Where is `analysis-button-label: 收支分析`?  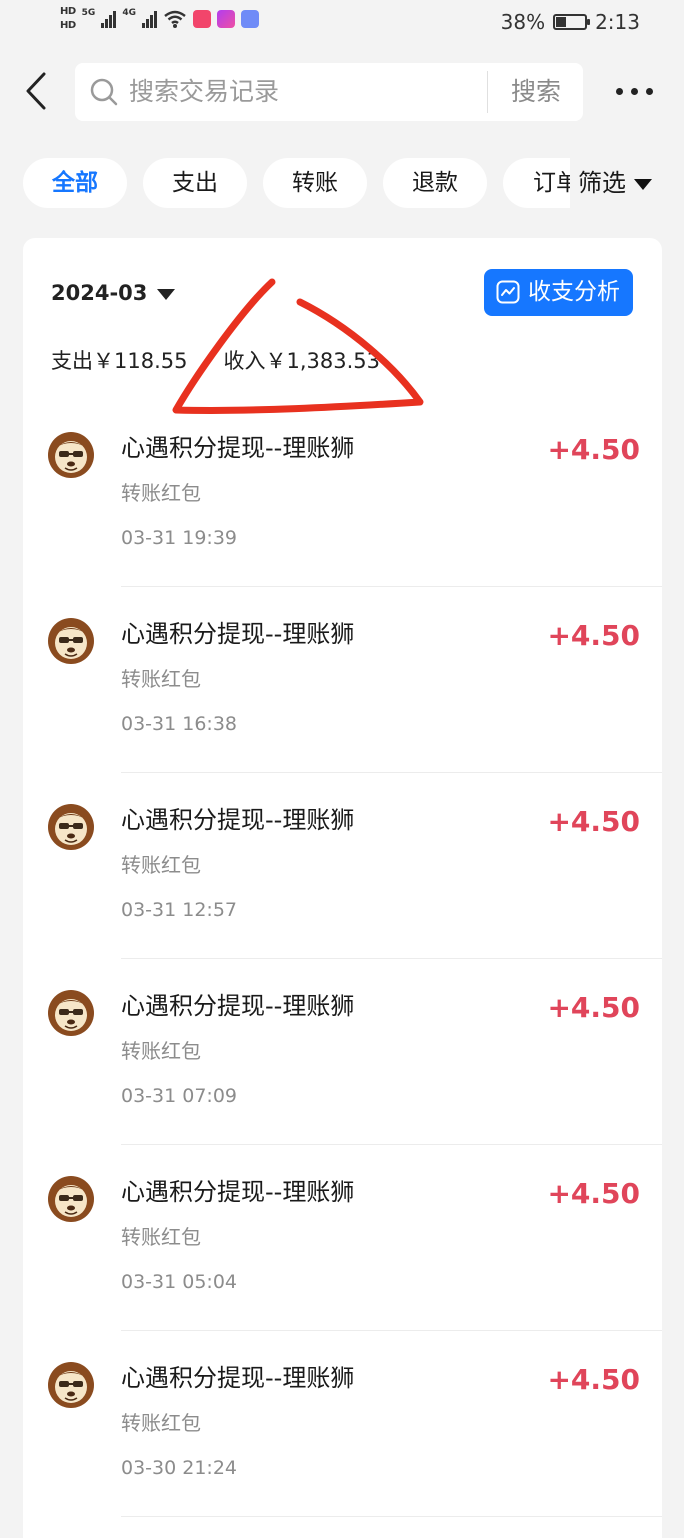 analysis-button-label: 收支分析 is located at coordinates (574, 292).